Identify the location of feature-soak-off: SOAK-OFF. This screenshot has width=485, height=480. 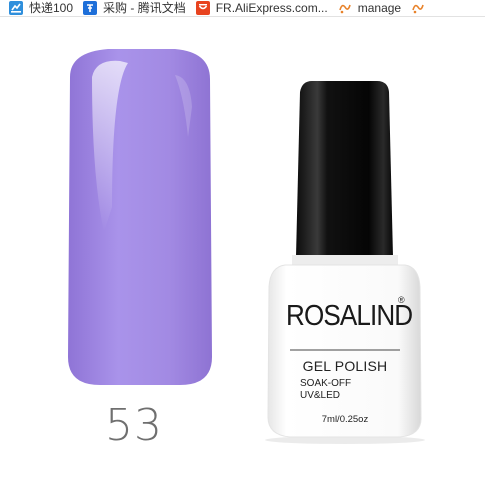
(326, 383).